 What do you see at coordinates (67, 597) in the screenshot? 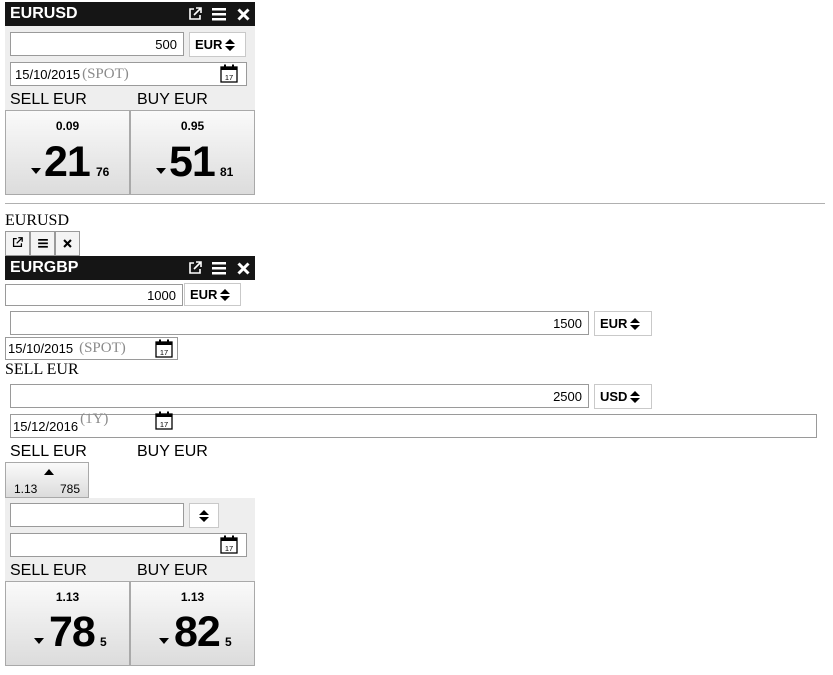
I see `sell-spread-3: 1.13` at bounding box center [67, 597].